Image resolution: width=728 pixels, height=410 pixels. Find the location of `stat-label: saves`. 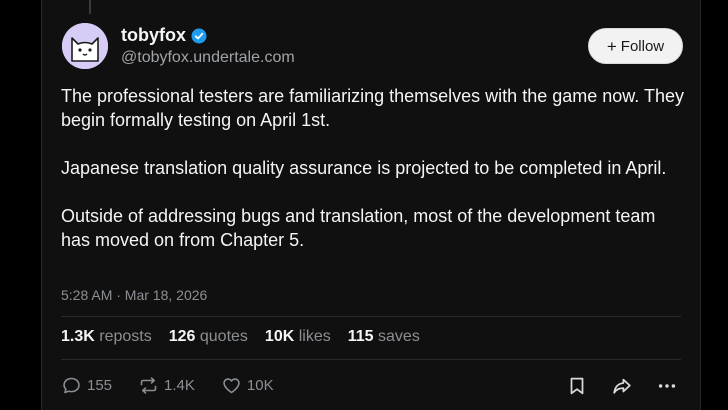

stat-label: saves is located at coordinates (399, 336).